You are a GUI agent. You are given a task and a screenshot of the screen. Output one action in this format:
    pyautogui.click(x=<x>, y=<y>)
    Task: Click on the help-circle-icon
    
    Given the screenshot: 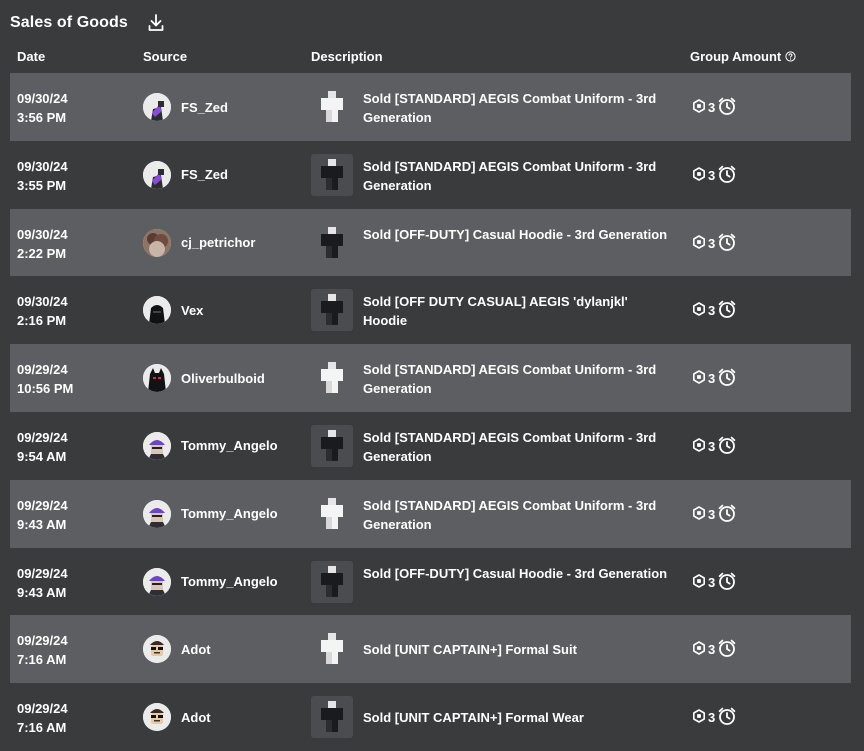 What is the action you would take?
    pyautogui.click(x=790, y=56)
    